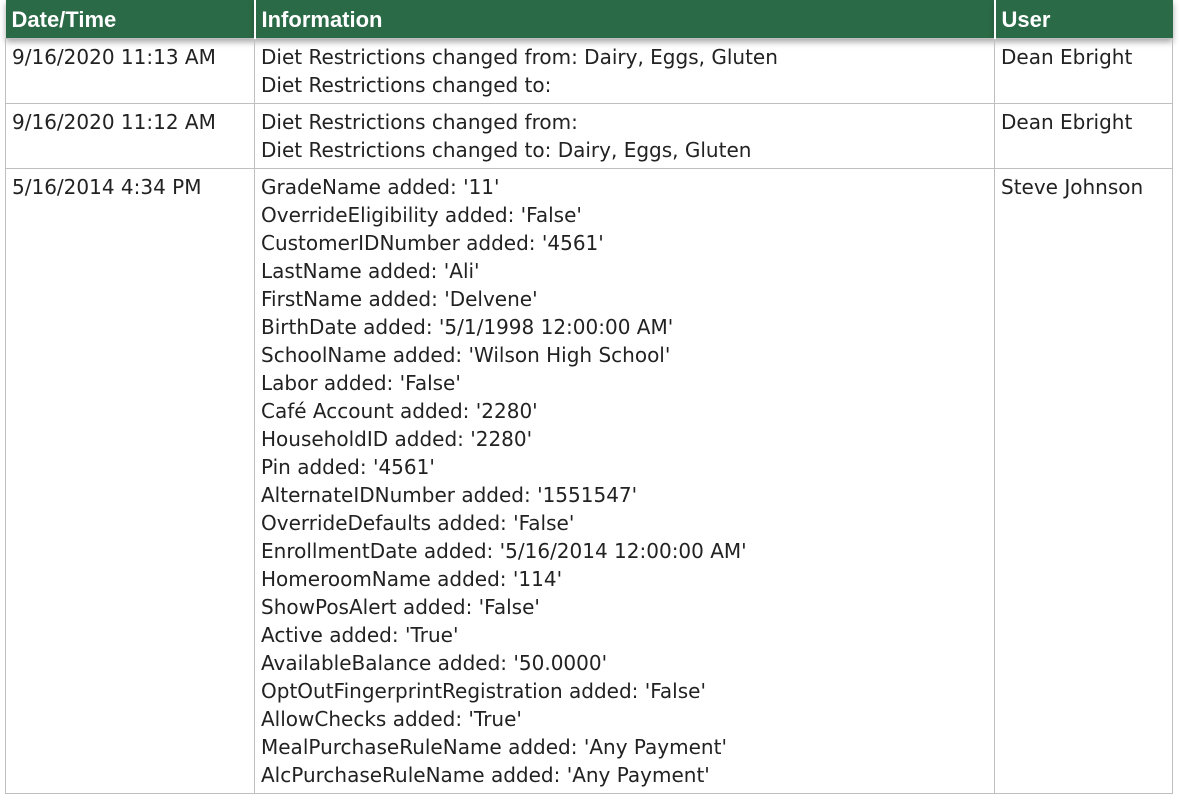 This screenshot has width=1180, height=804. I want to click on info-line: AllowChecks added: 'True', so click(391, 719).